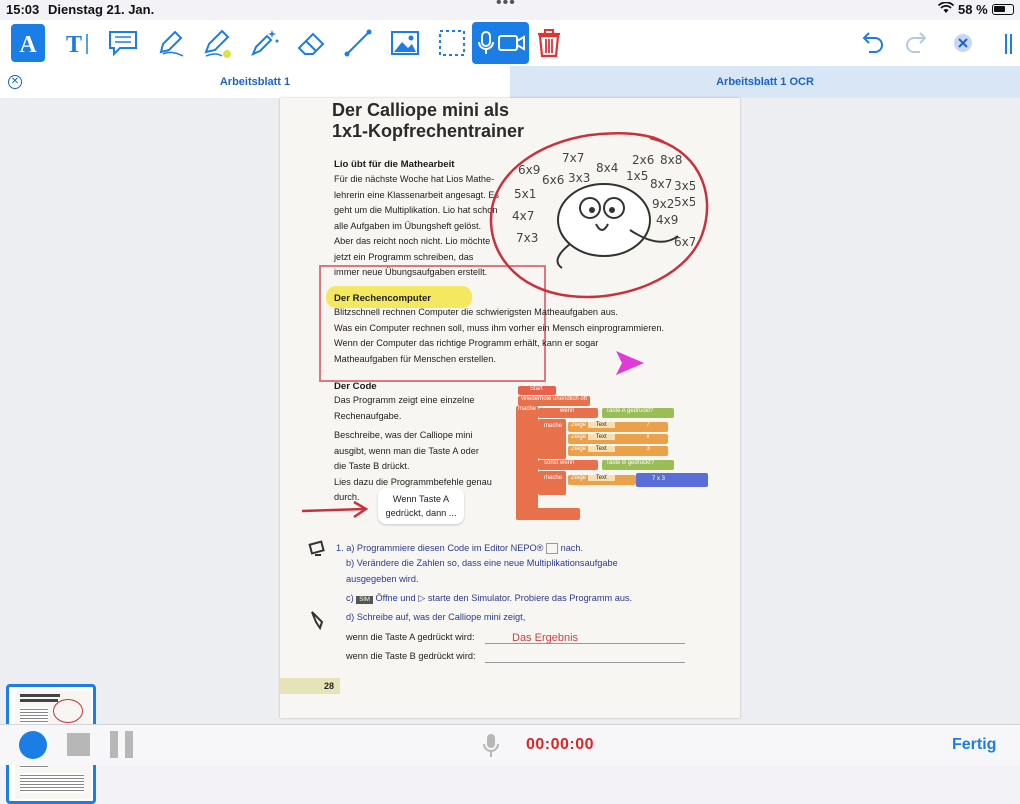 The height and width of the screenshot is (804, 1020). Describe the element at coordinates (545, 638) in the screenshot. I see `handwritten-answer: Das Ergebnis` at that location.